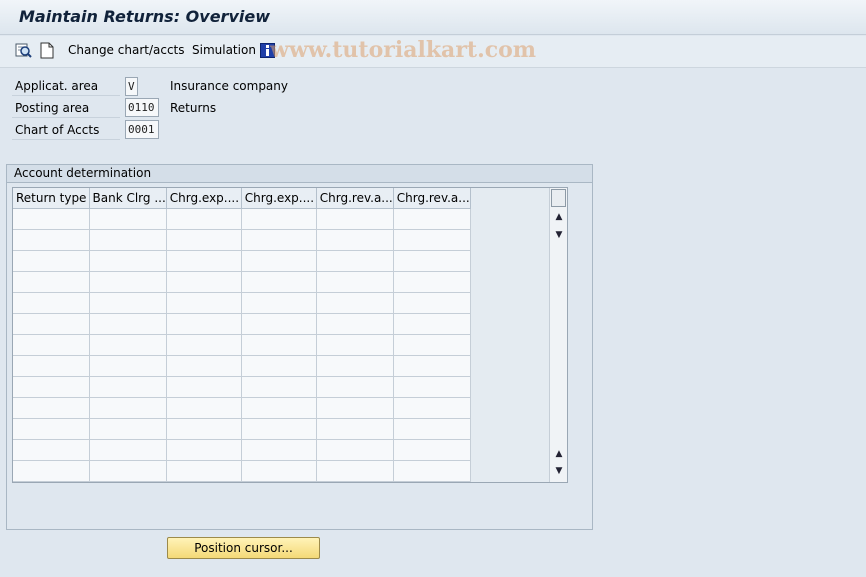  I want to click on scroll-page-down-arrow-icon: ▼, so click(559, 471).